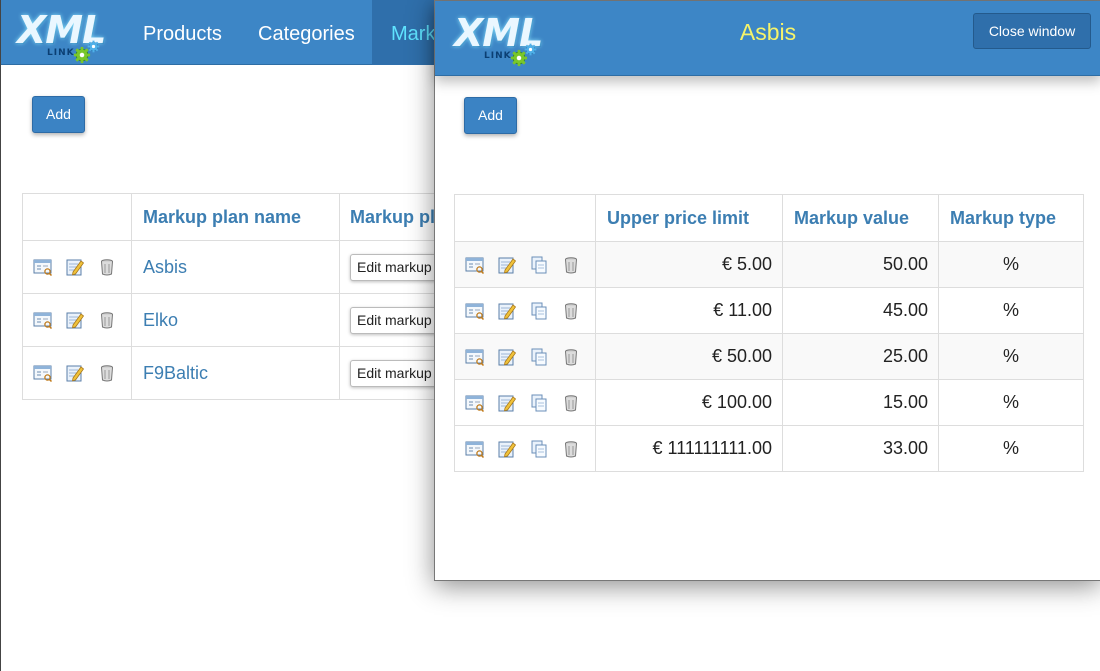 The image size is (1100, 671). I want to click on modal-header: XML LINK Asbis Close window, so click(767, 38).